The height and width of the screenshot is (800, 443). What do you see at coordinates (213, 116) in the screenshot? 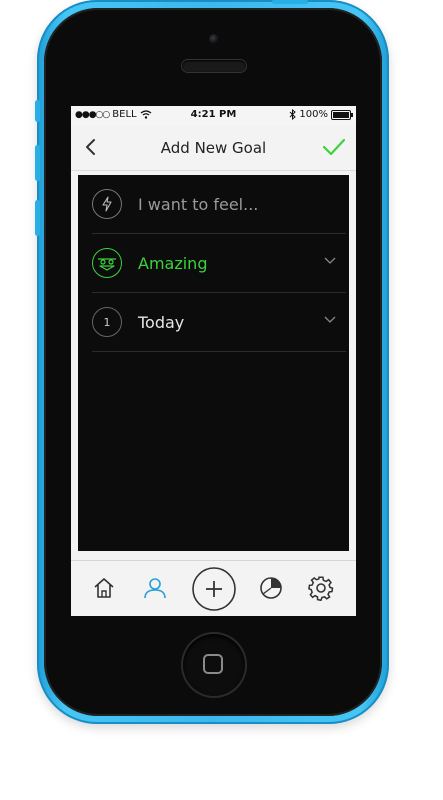
I see `status-bar: ●●●○○ BELL 4:21 PM 100%` at bounding box center [213, 116].